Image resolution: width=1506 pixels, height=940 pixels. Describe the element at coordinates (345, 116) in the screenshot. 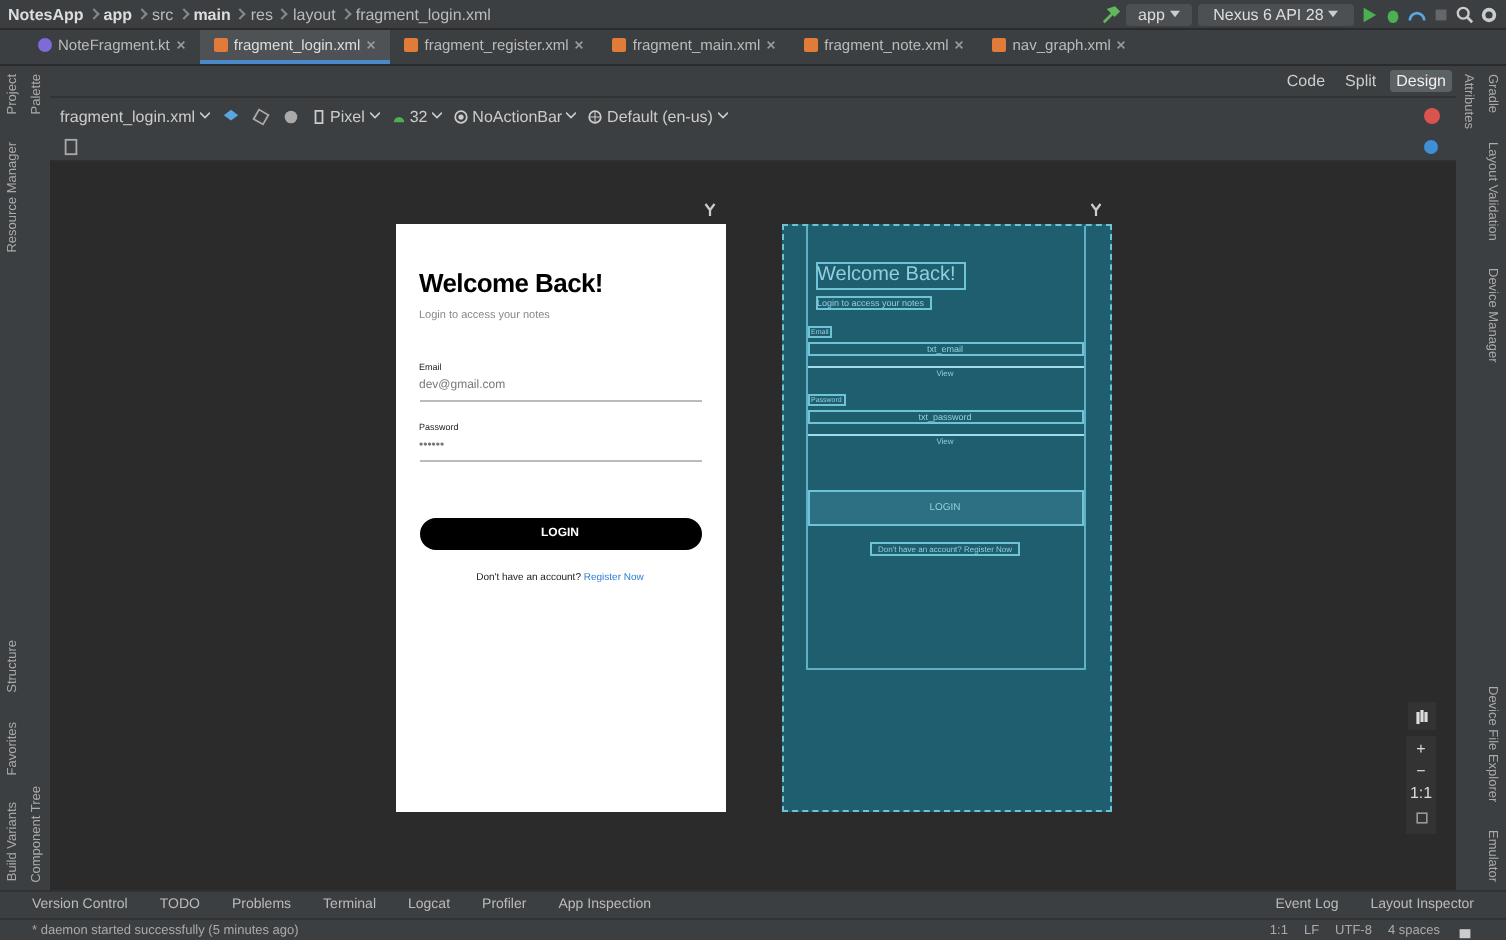

I see `device-dropdown: Pixel` at that location.